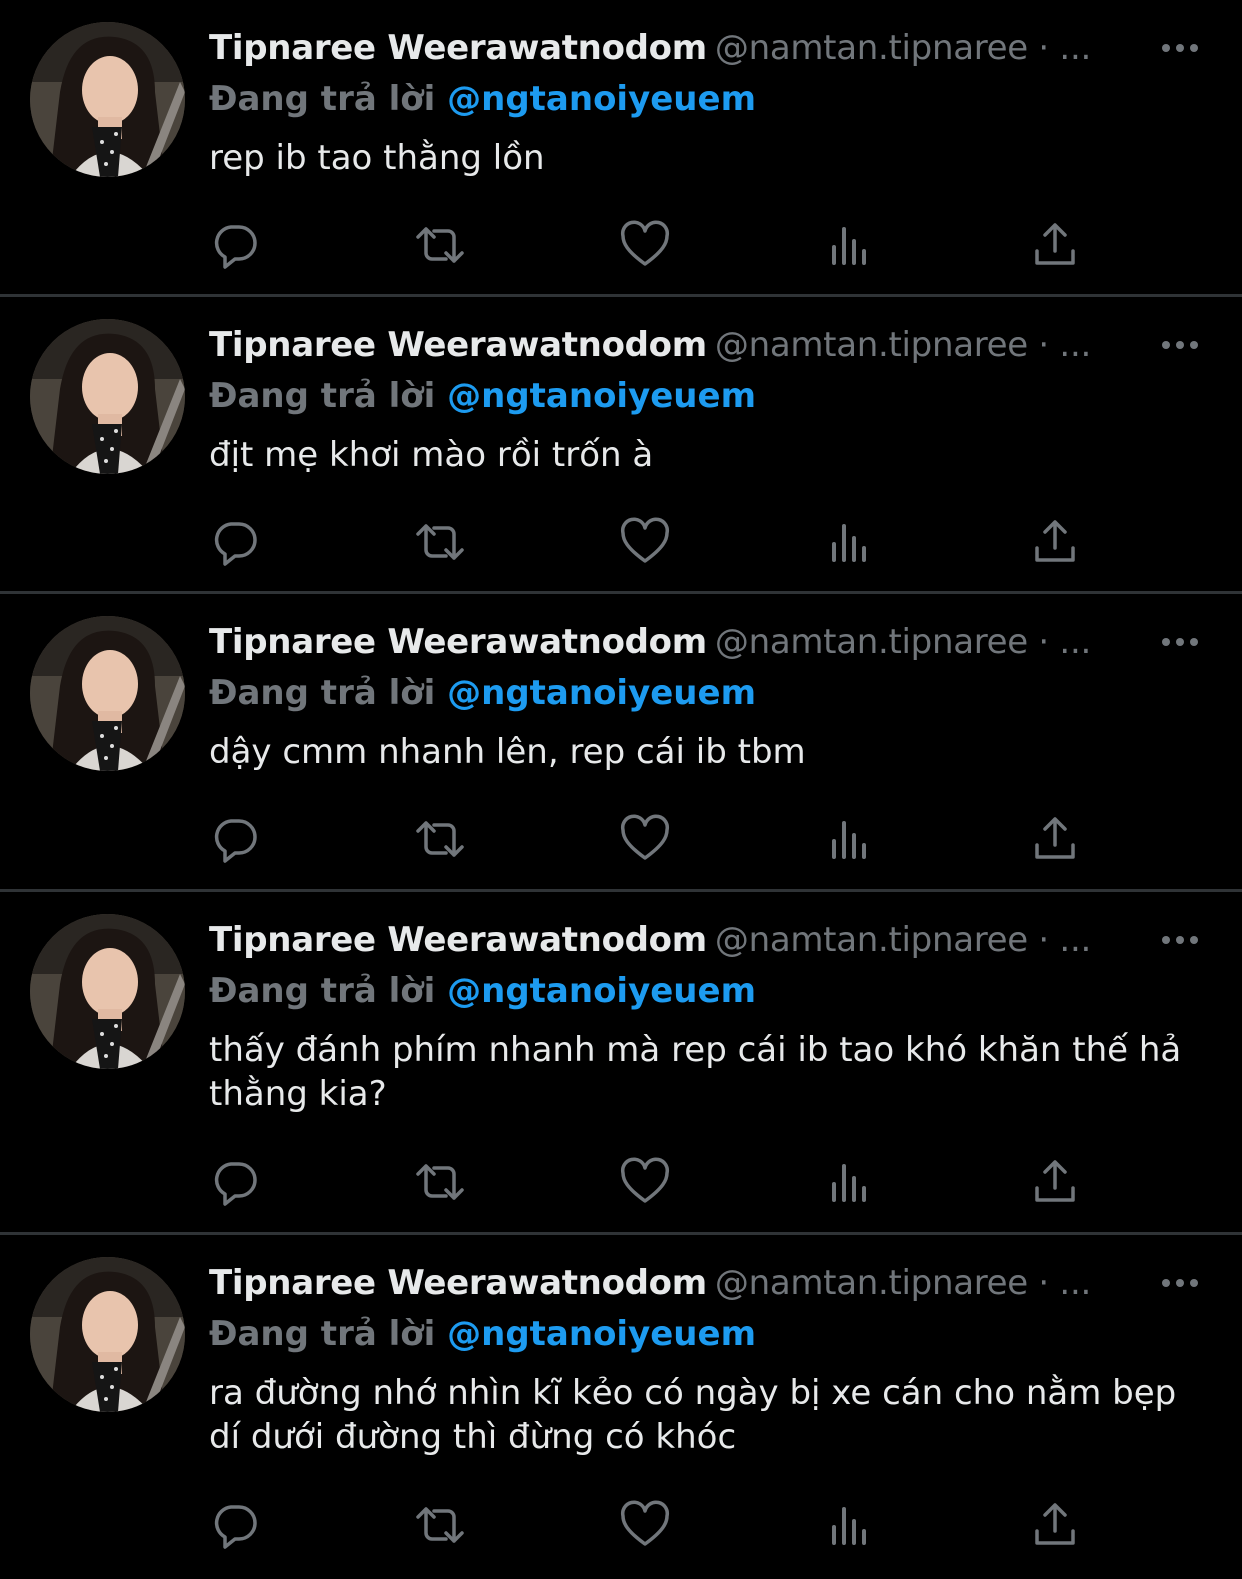 Image resolution: width=1242 pixels, height=1579 pixels. What do you see at coordinates (431, 455) in the screenshot?
I see `tweet-text: địt mẹ khơi mào rồi trốn à` at bounding box center [431, 455].